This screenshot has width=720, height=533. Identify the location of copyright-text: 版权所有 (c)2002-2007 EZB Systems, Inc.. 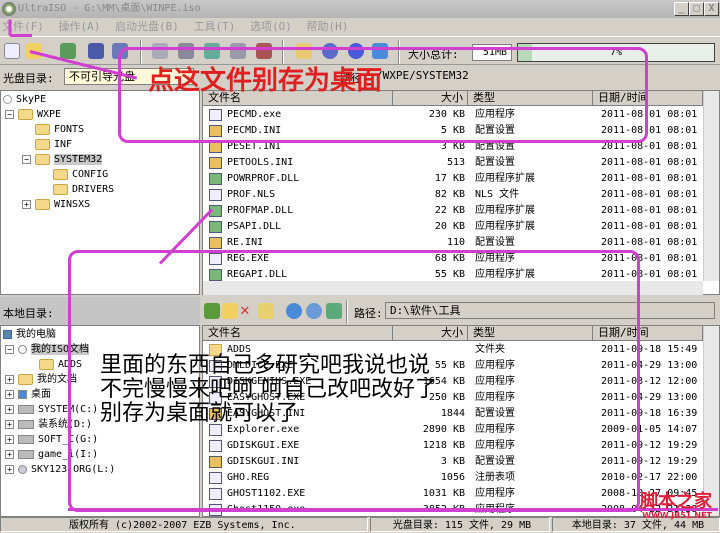
(184, 524).